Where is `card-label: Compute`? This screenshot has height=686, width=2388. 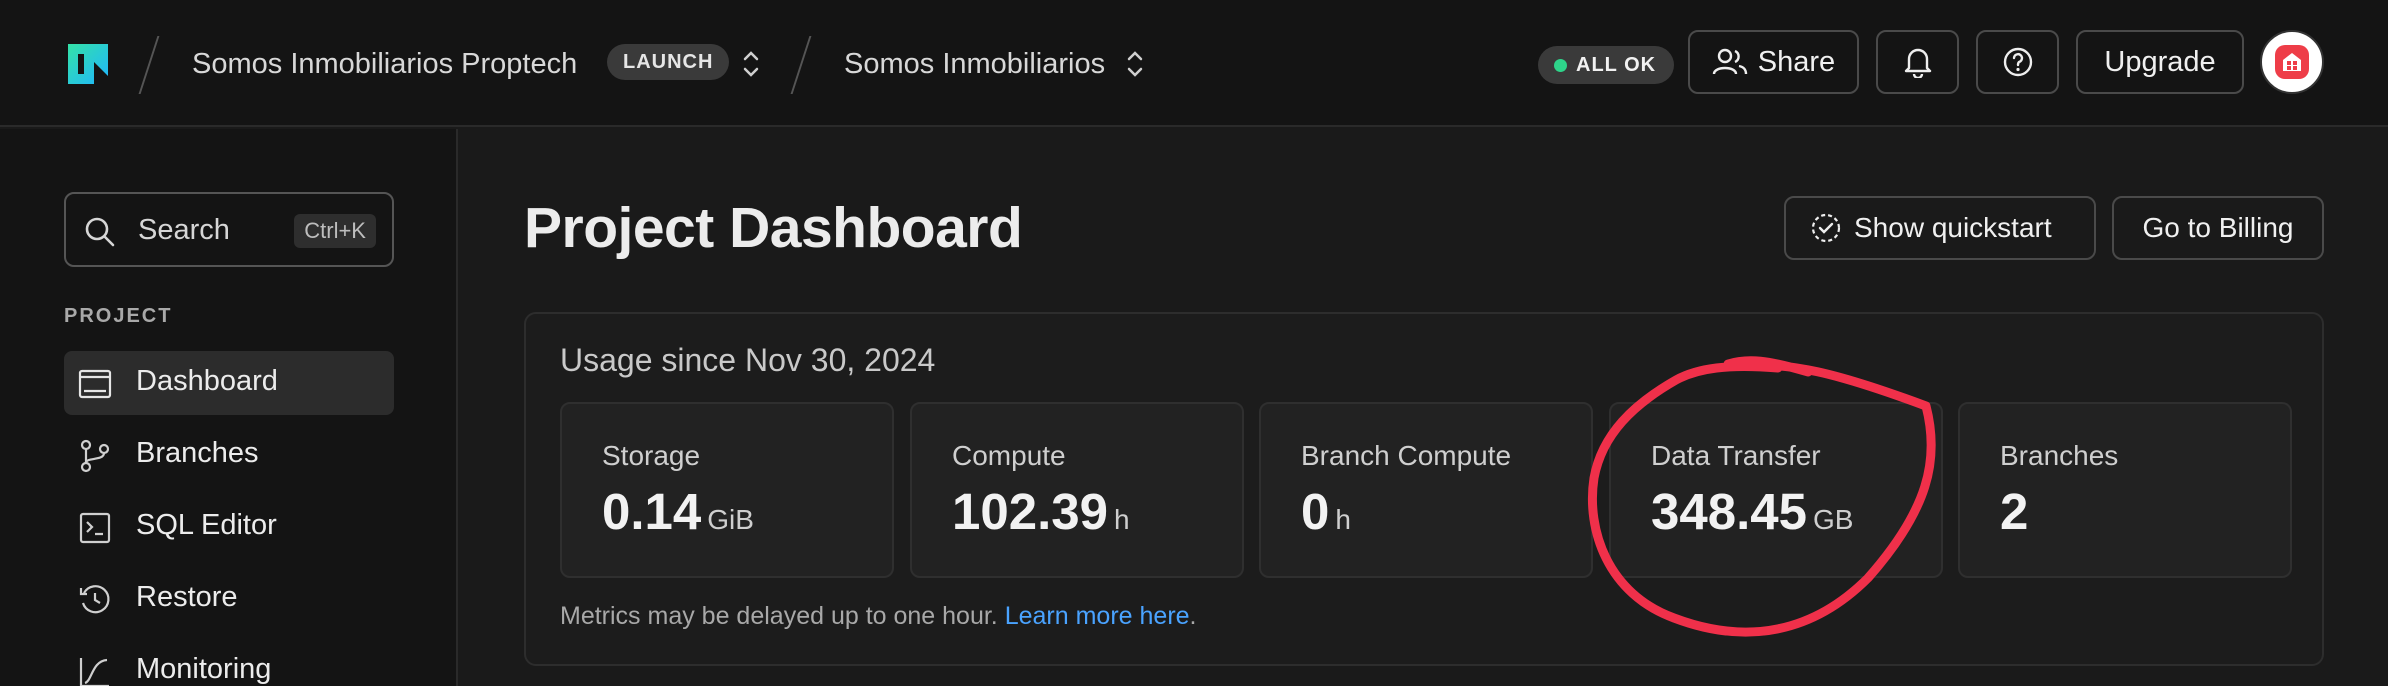
card-label: Compute is located at coordinates (1009, 455).